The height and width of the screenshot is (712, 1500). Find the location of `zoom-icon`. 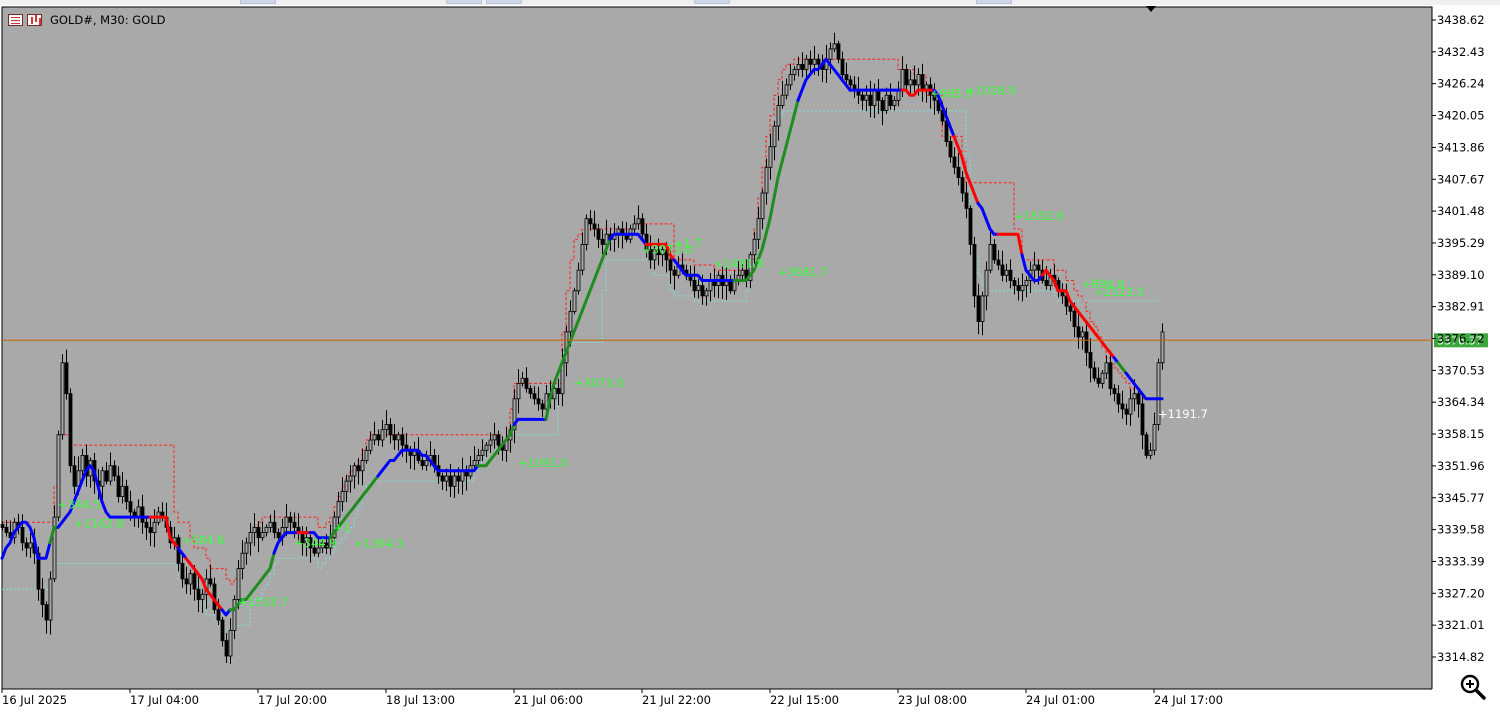

zoom-icon is located at coordinates (1473, 687).